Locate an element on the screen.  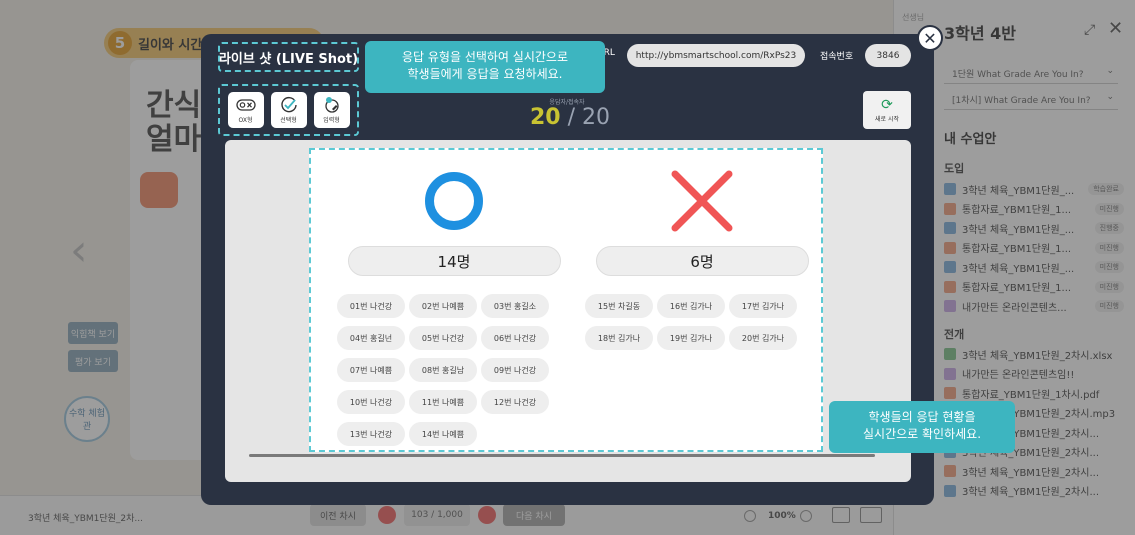
type-tooltip-text: 응답 유형을 선택하여 실시간으로 학생들에게 응답을 요청하세요. is located at coordinates (484, 65).